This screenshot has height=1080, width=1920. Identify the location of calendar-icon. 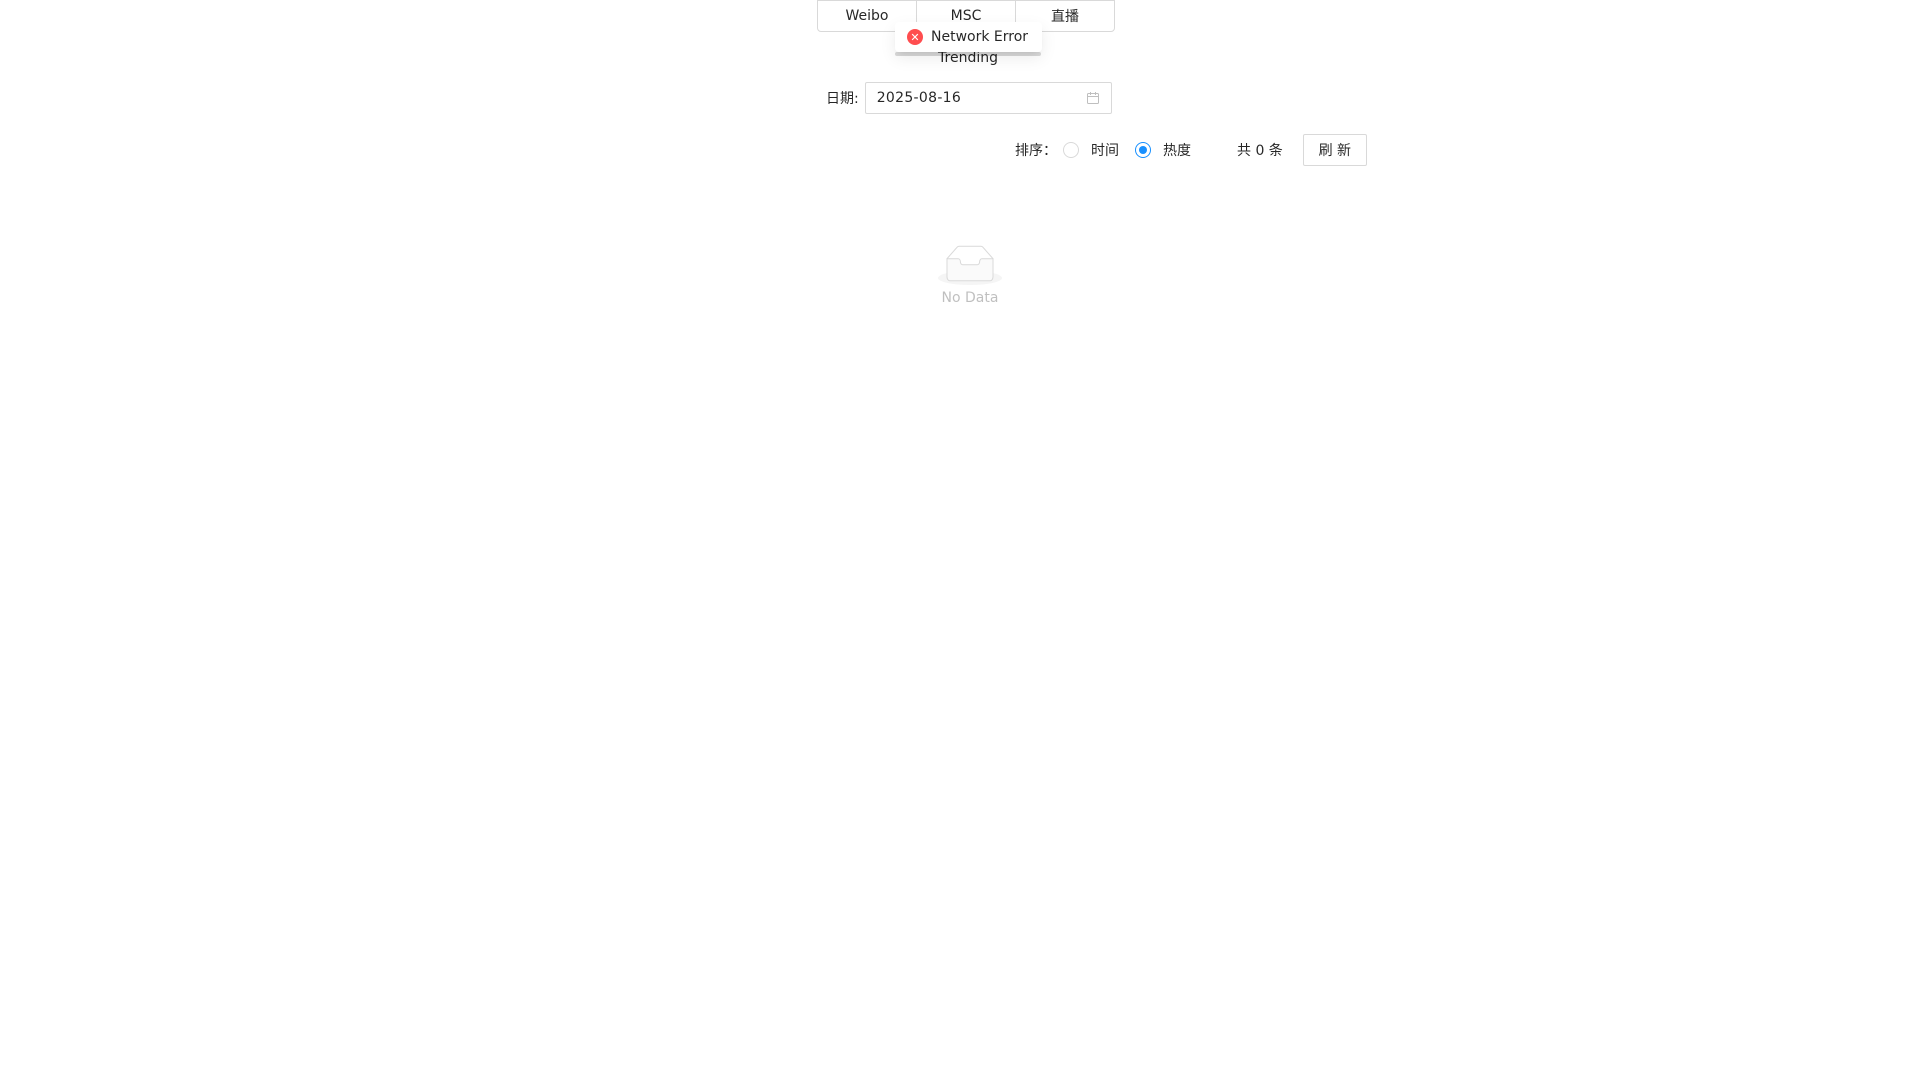
(1092, 98).